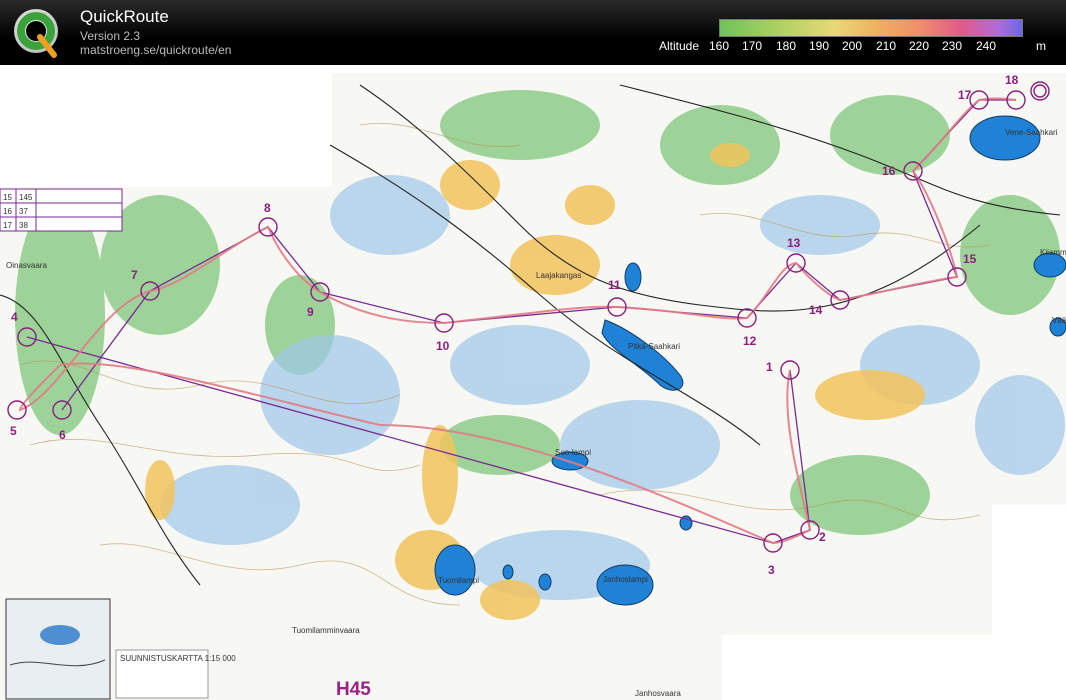  I want to click on svg-text: 8, so click(267, 208).